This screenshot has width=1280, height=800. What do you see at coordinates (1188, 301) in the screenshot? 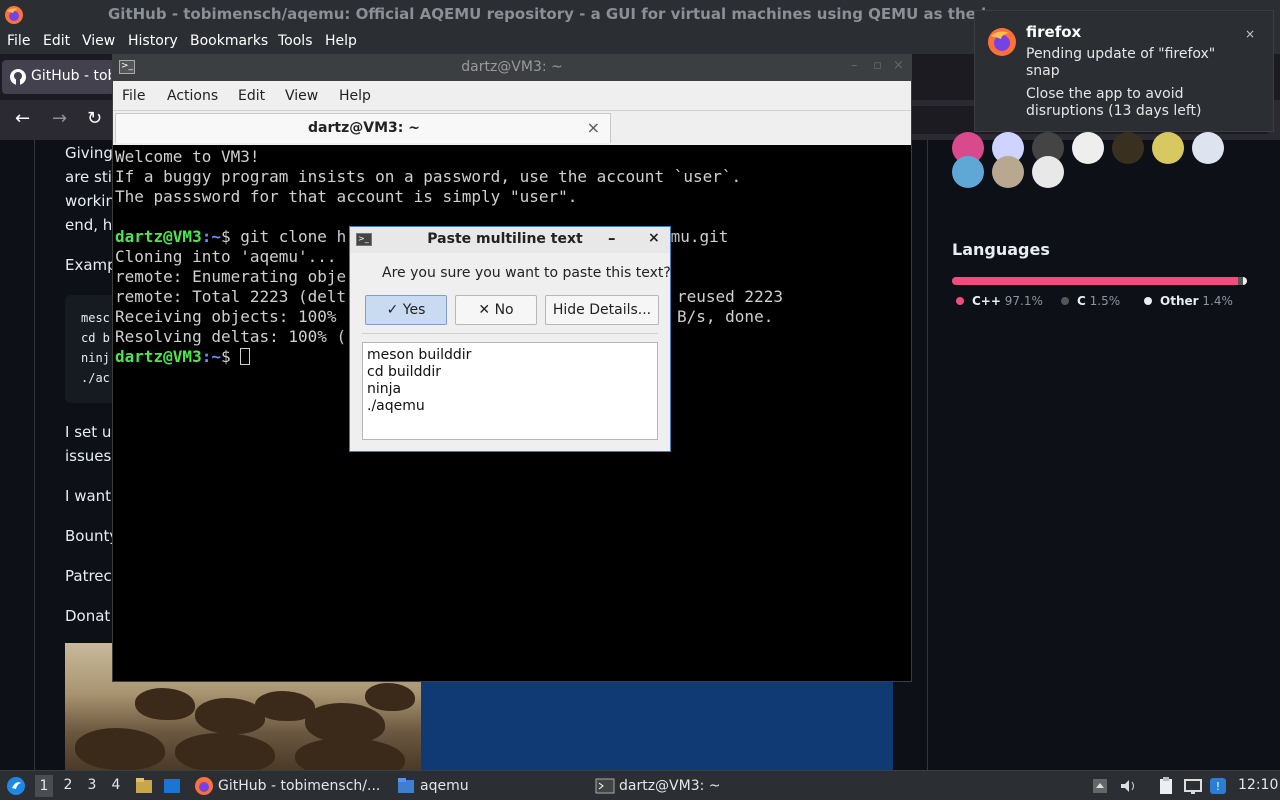
I see `language-item: Other 1.4%` at bounding box center [1188, 301].